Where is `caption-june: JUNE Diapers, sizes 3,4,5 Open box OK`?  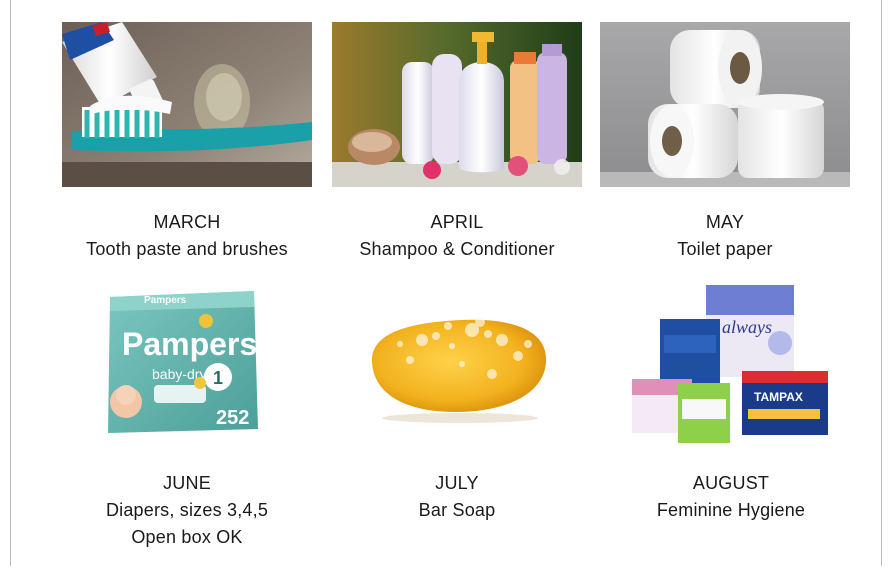
caption-june: JUNE Diapers, sizes 3,4,5 Open box OK is located at coordinates (187, 510).